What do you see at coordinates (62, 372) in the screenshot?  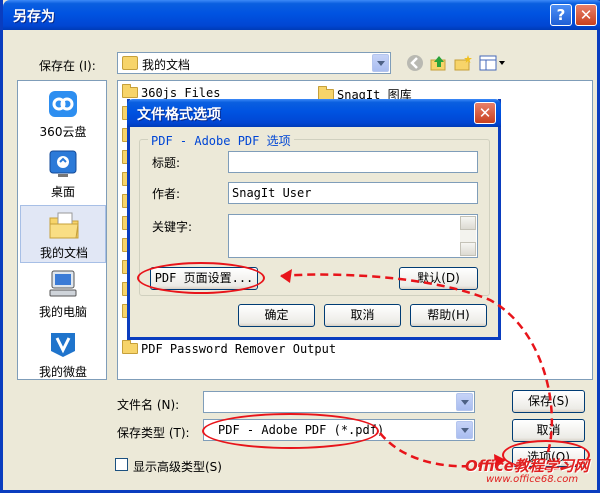 I see `place-label: 我的微盘` at bounding box center [62, 372].